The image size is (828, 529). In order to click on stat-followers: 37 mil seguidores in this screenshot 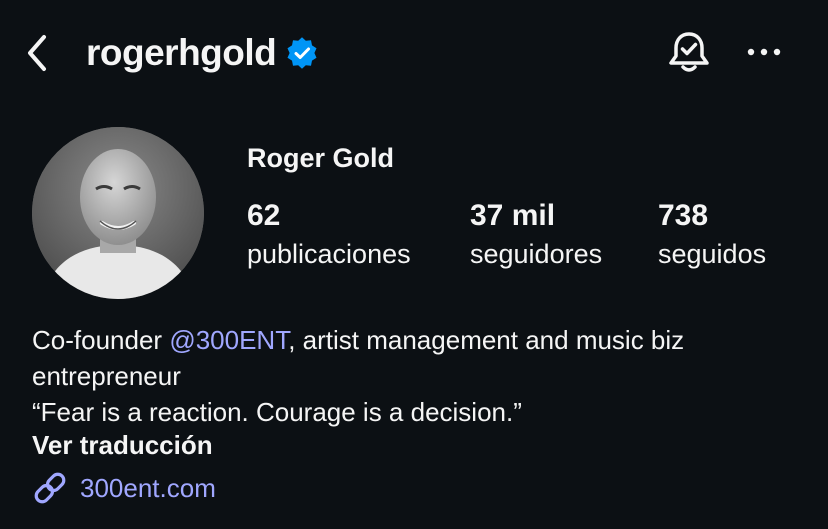, I will do `click(536, 235)`.